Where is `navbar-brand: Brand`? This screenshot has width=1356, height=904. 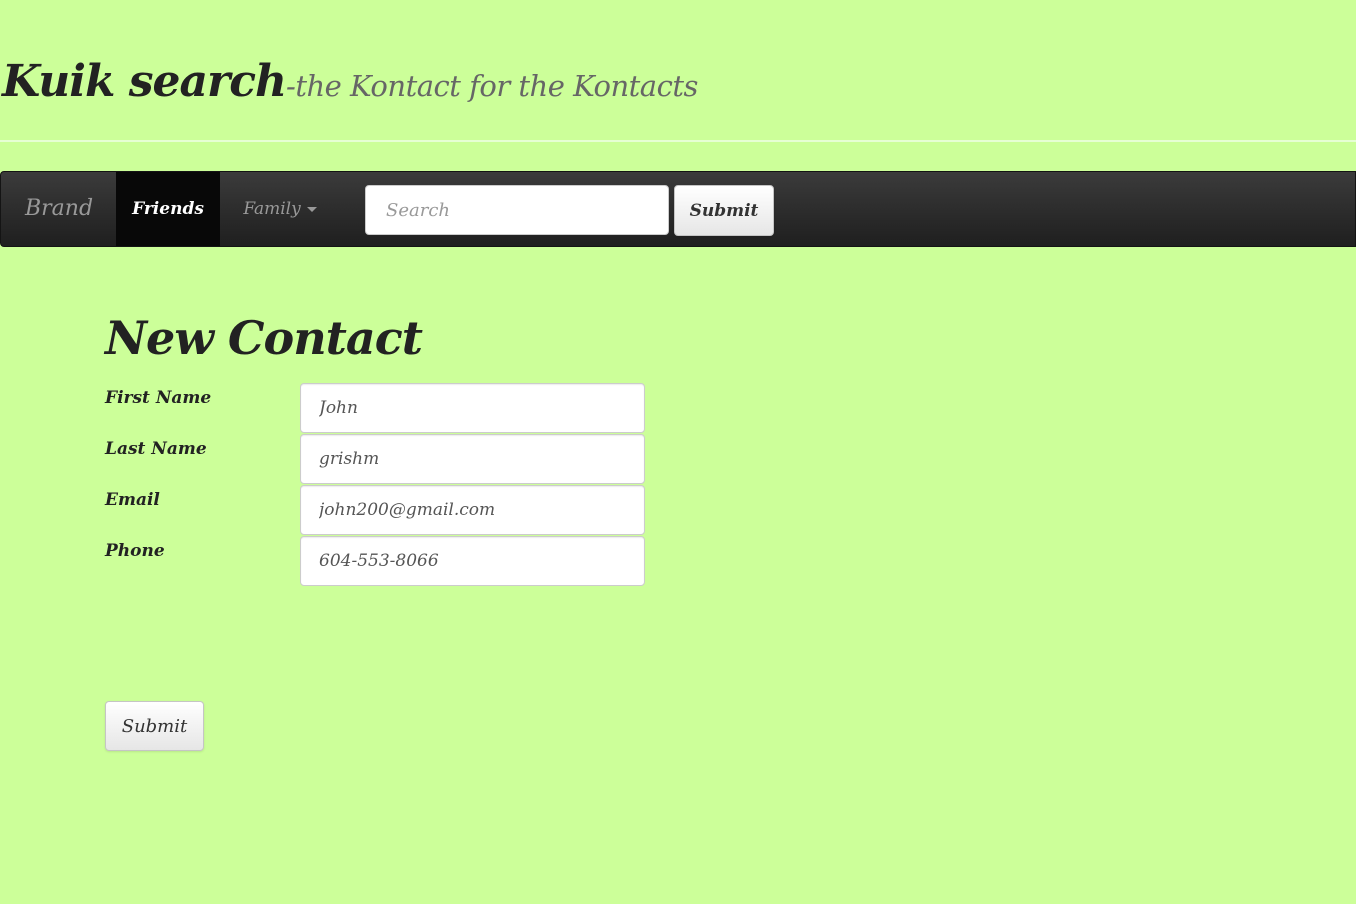
navbar-brand: Brand is located at coordinates (59, 209).